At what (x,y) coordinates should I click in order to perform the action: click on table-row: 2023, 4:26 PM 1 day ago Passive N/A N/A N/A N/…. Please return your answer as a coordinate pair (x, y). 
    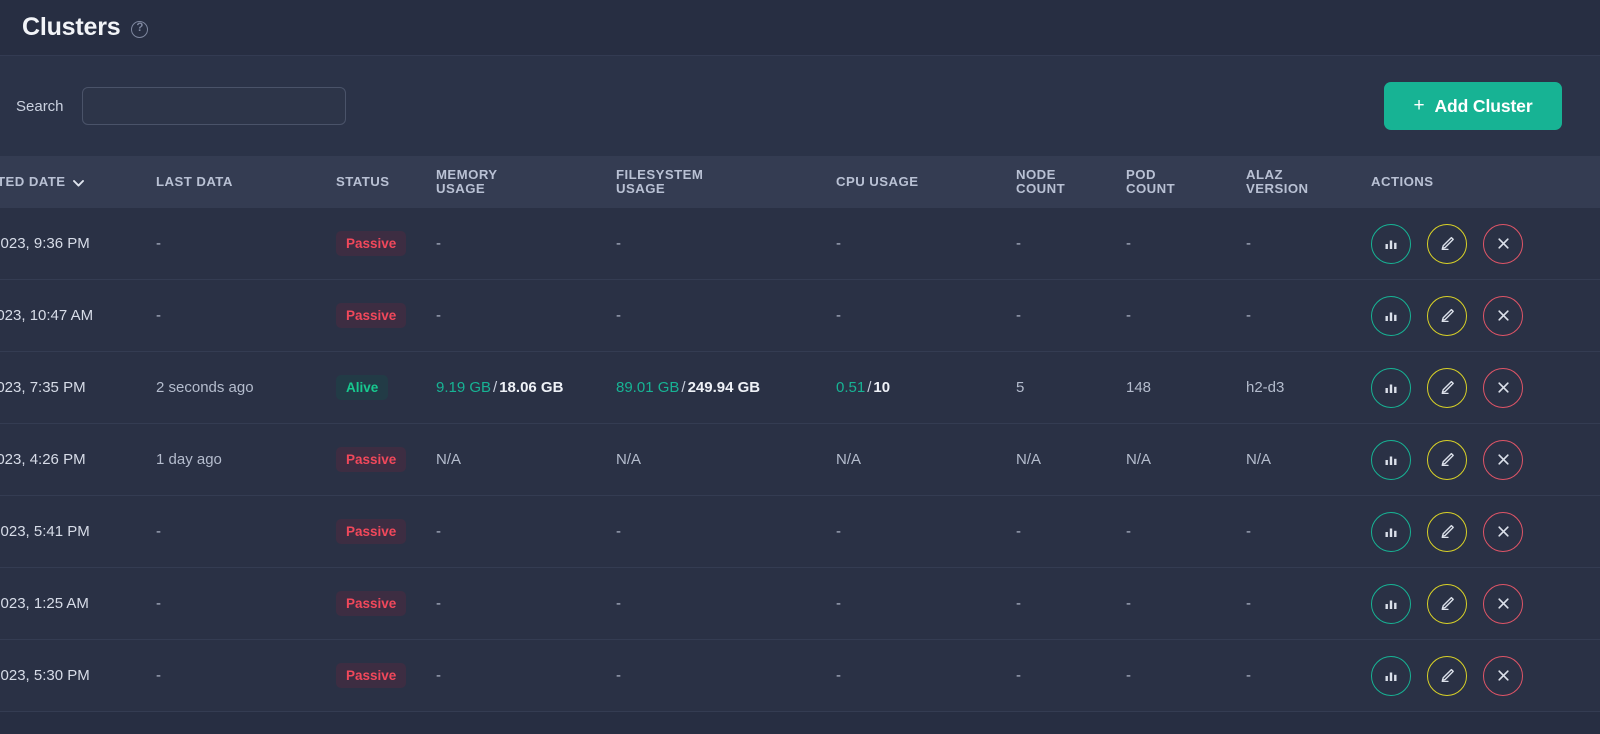
    Looking at the image, I should click on (800, 460).